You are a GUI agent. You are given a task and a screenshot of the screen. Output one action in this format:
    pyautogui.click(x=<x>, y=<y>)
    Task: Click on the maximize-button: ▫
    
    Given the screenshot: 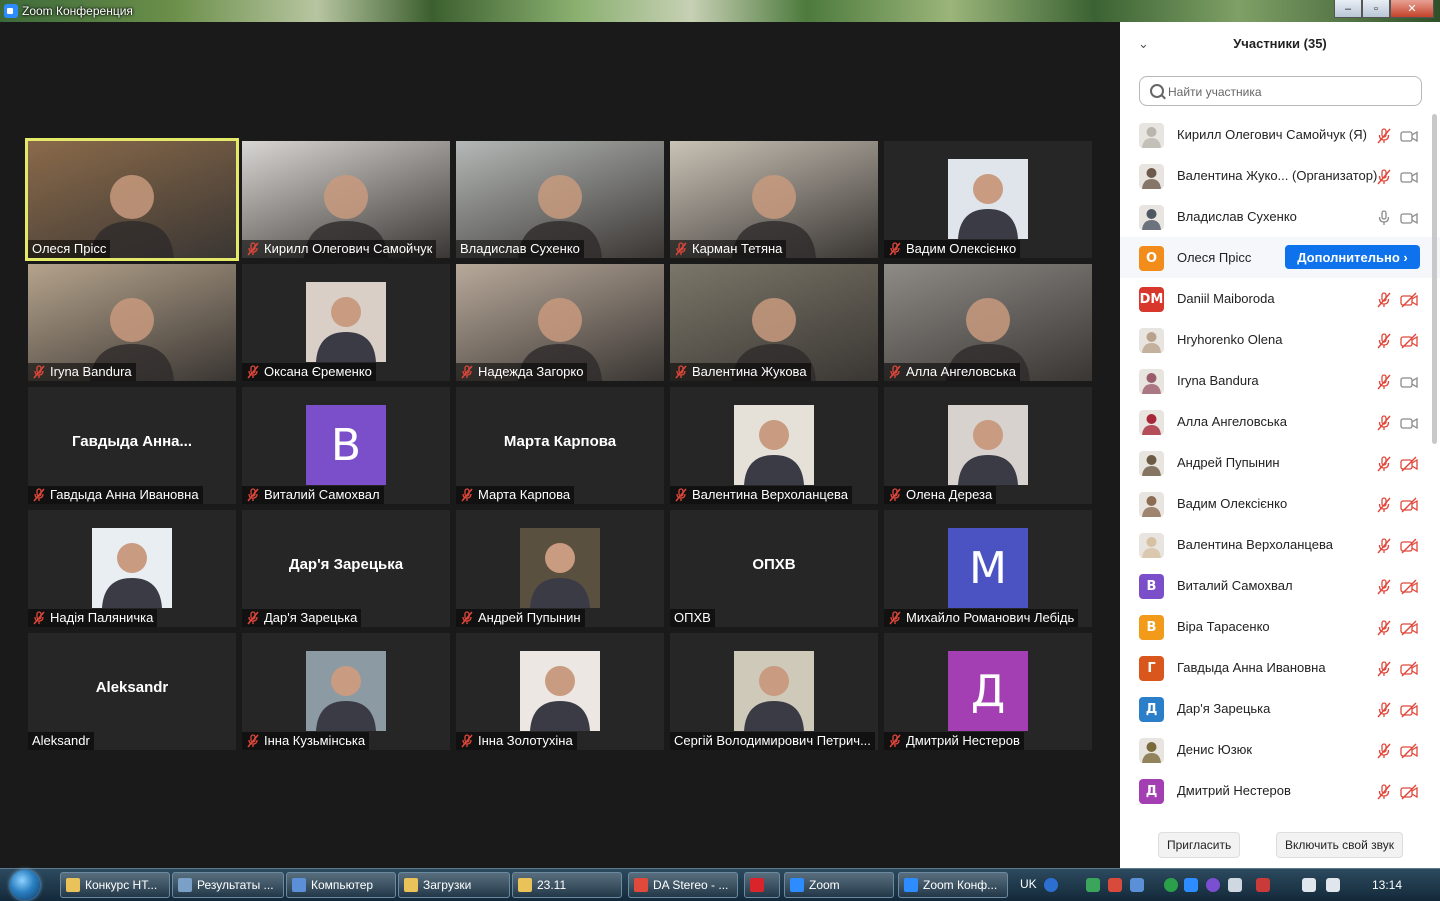 What is the action you would take?
    pyautogui.click(x=1376, y=9)
    